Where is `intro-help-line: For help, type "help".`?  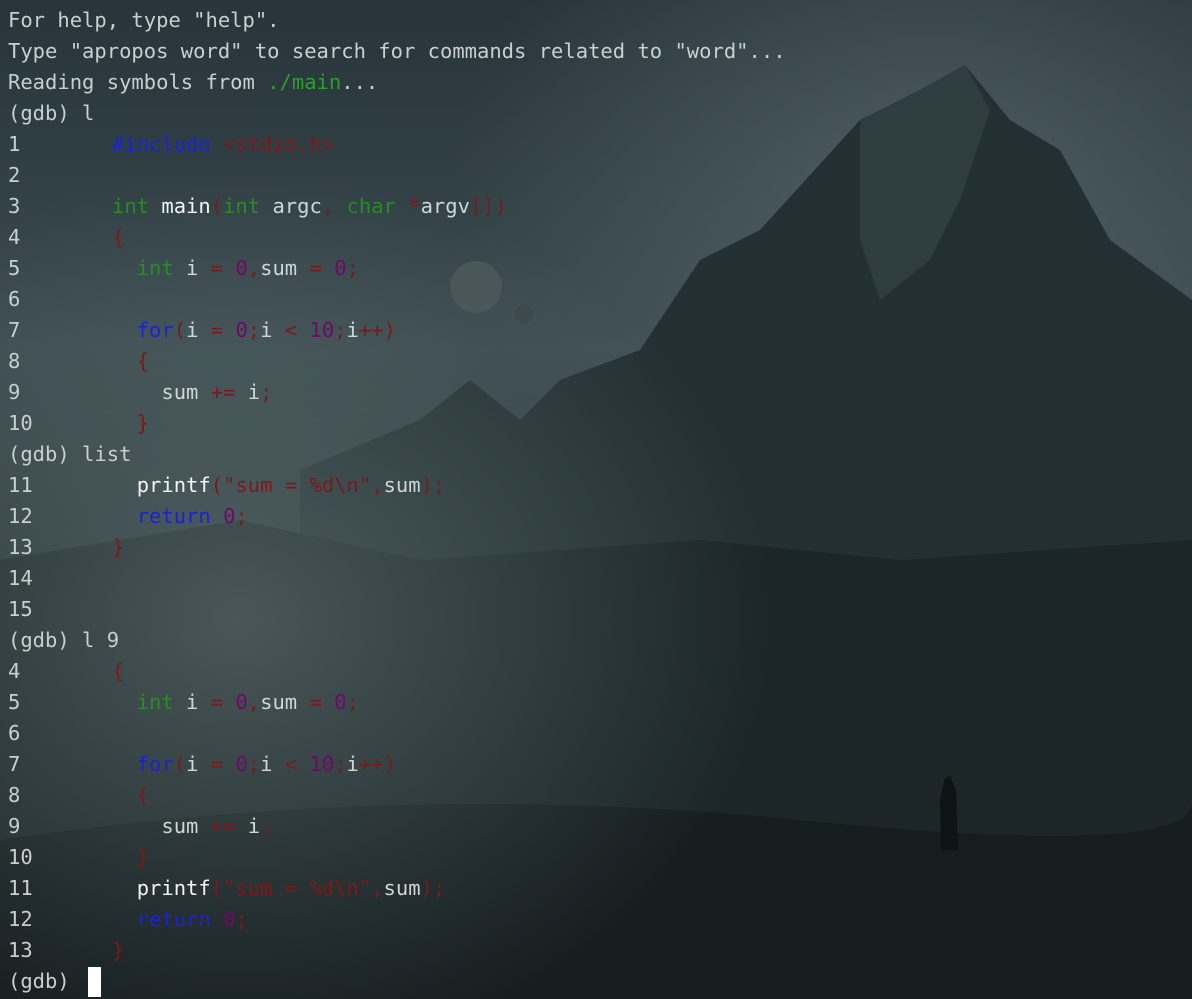
intro-help-line: For help, type "help". is located at coordinates (144, 20).